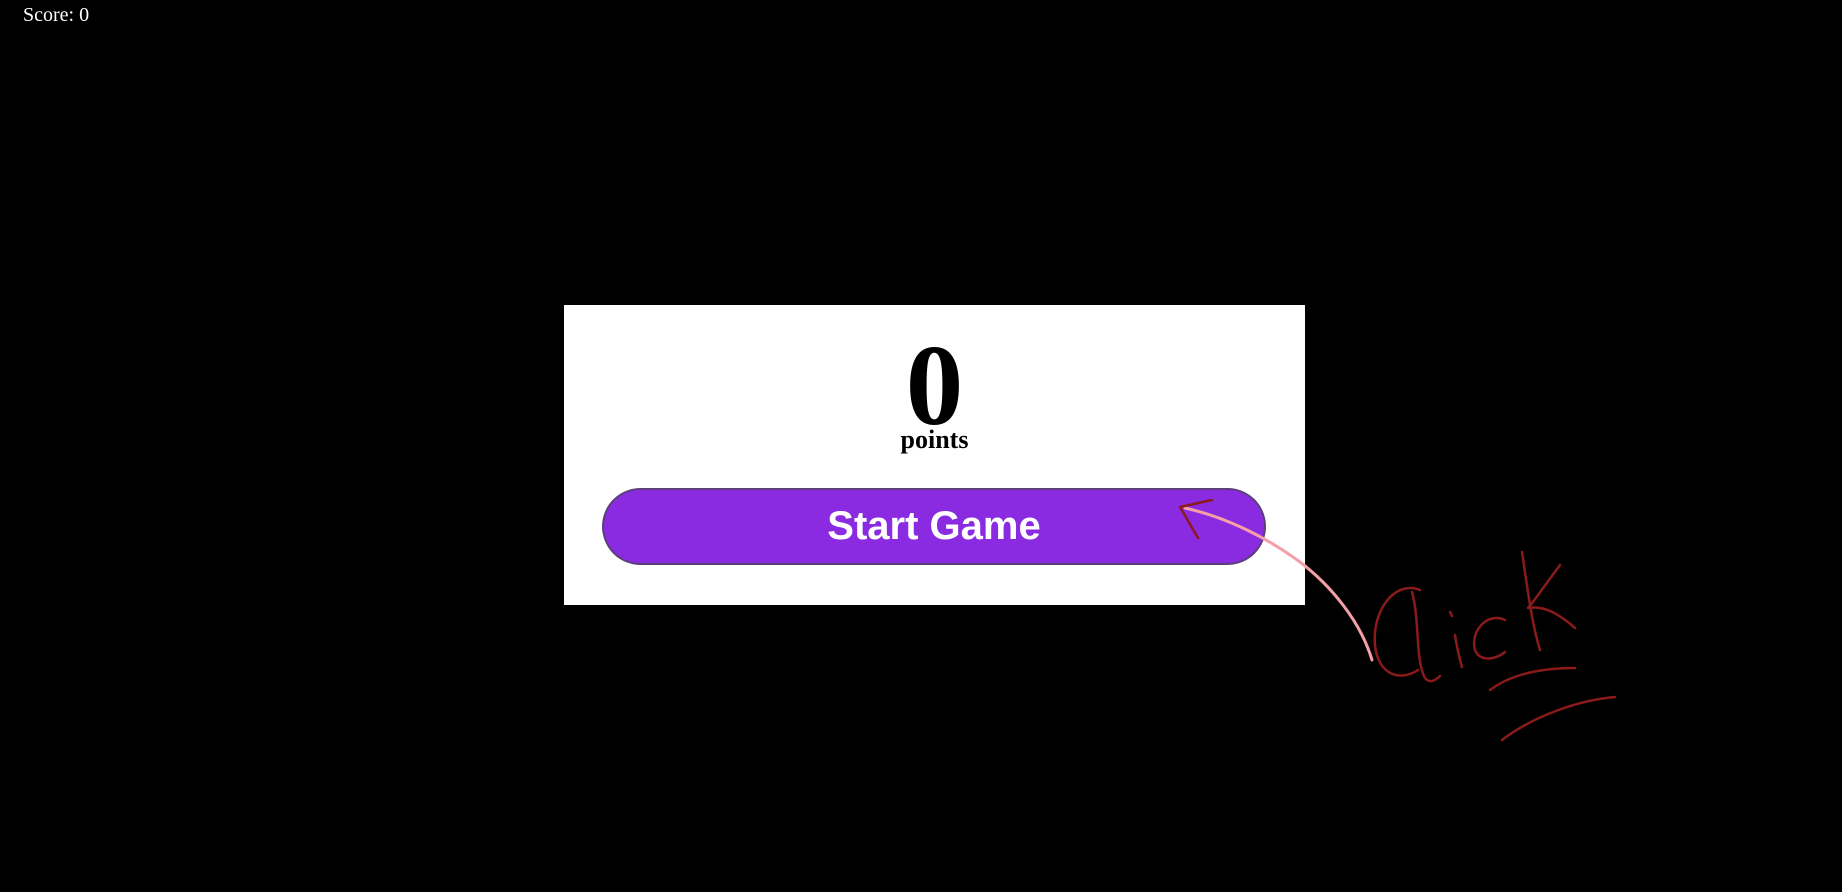  I want to click on score-label: Score:, so click(49, 15).